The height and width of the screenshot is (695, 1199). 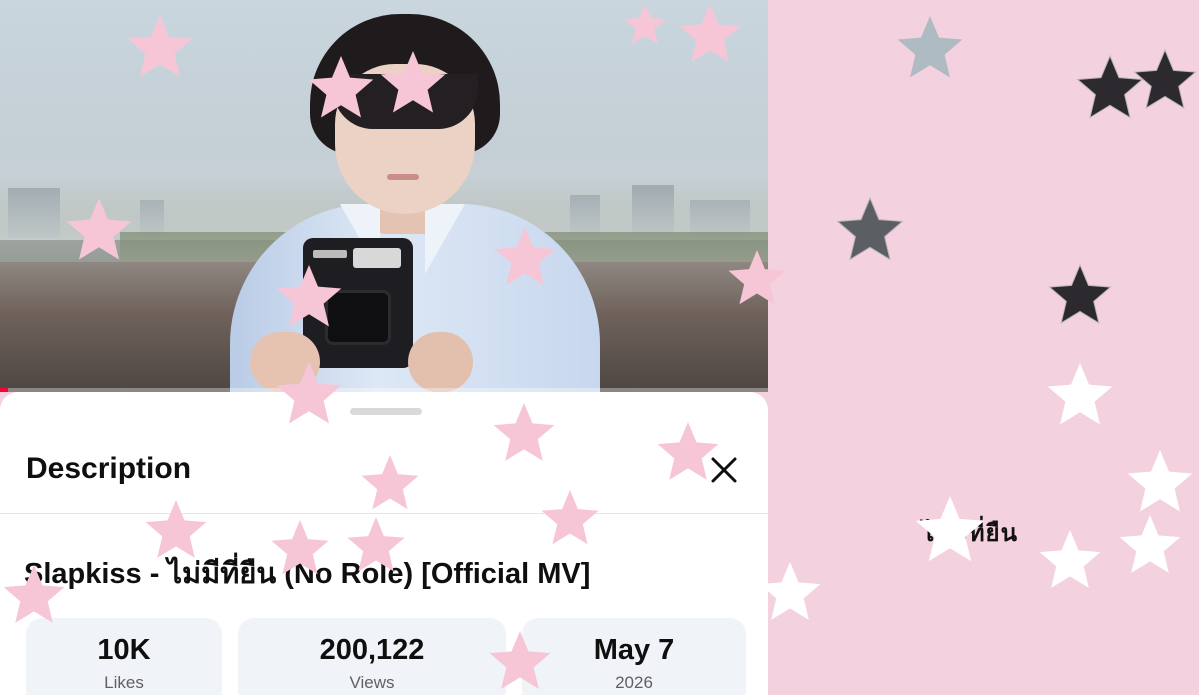 What do you see at coordinates (4, 390) in the screenshot?
I see `video-progress-fill` at bounding box center [4, 390].